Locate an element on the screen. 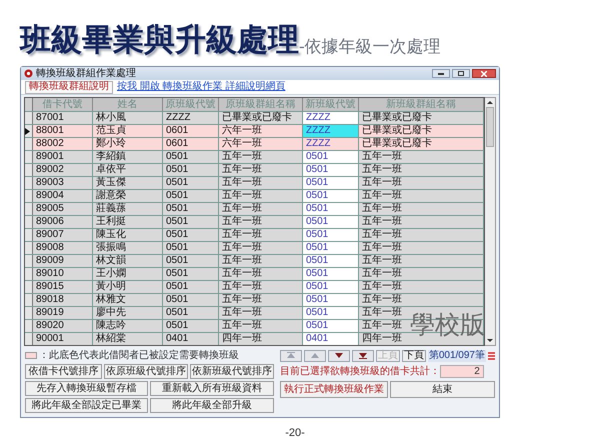 This screenshot has width=590, height=443. action-button: 依借卡代號排序 is located at coordinates (63, 371).